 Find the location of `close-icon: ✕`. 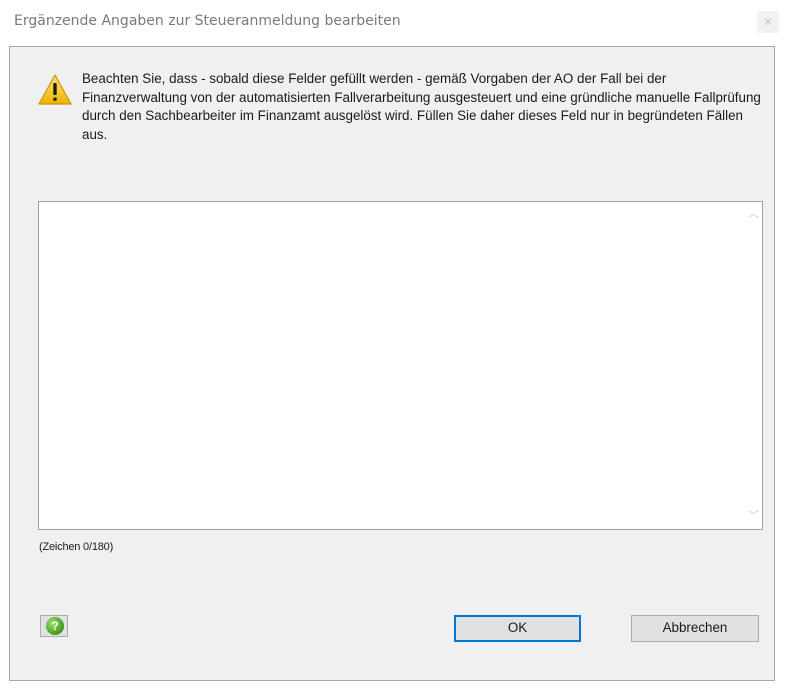

close-icon: ✕ is located at coordinates (768, 22).